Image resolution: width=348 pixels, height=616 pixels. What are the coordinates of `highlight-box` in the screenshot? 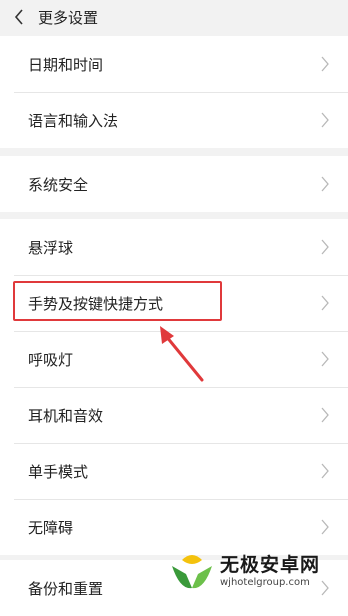 It's located at (117, 301).